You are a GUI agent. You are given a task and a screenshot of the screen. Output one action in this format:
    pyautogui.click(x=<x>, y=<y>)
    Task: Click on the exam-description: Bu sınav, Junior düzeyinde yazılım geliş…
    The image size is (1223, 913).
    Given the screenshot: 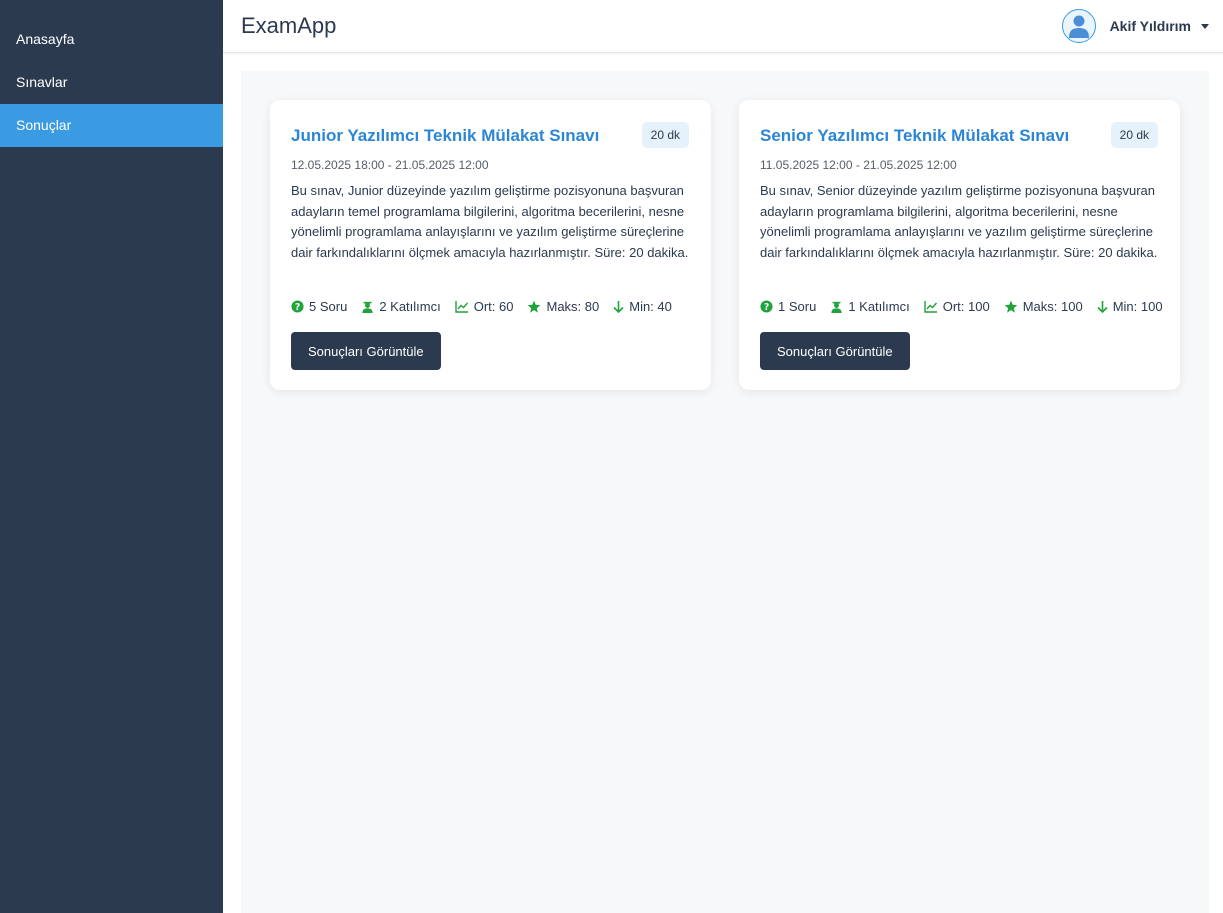 What is the action you would take?
    pyautogui.click(x=490, y=221)
    